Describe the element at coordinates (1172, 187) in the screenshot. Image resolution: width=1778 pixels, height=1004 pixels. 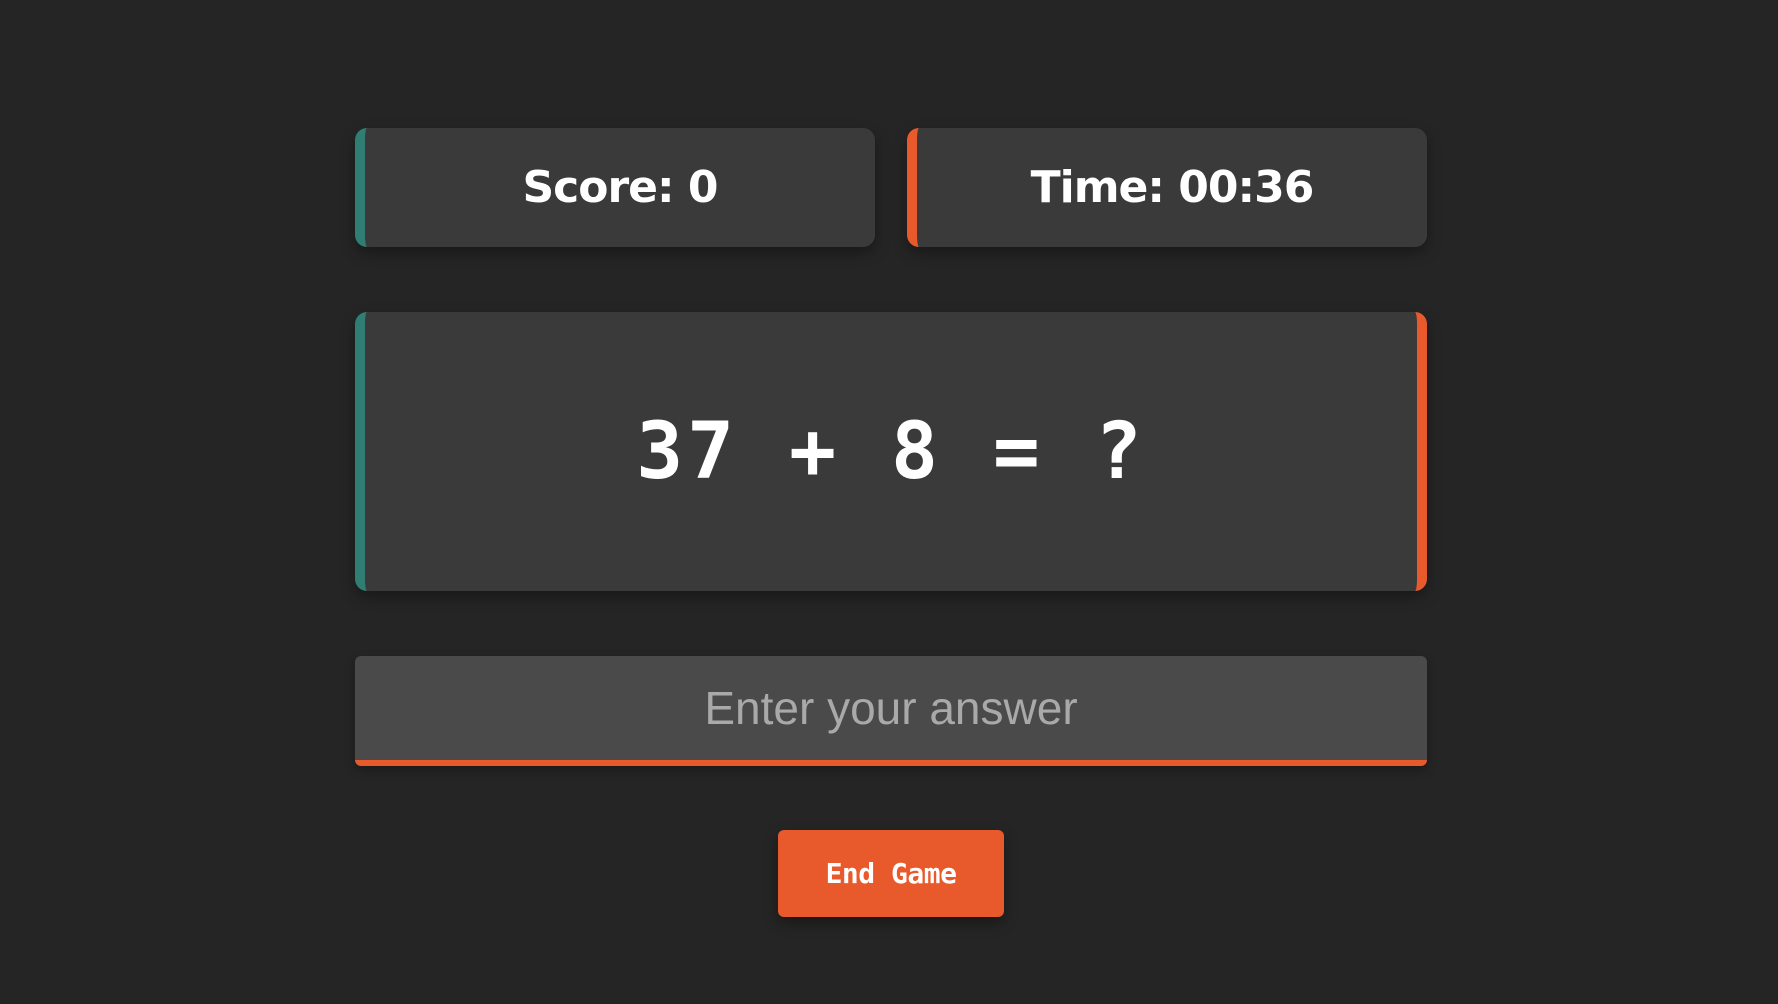
I see `timer-text: Time: 00:36` at that location.